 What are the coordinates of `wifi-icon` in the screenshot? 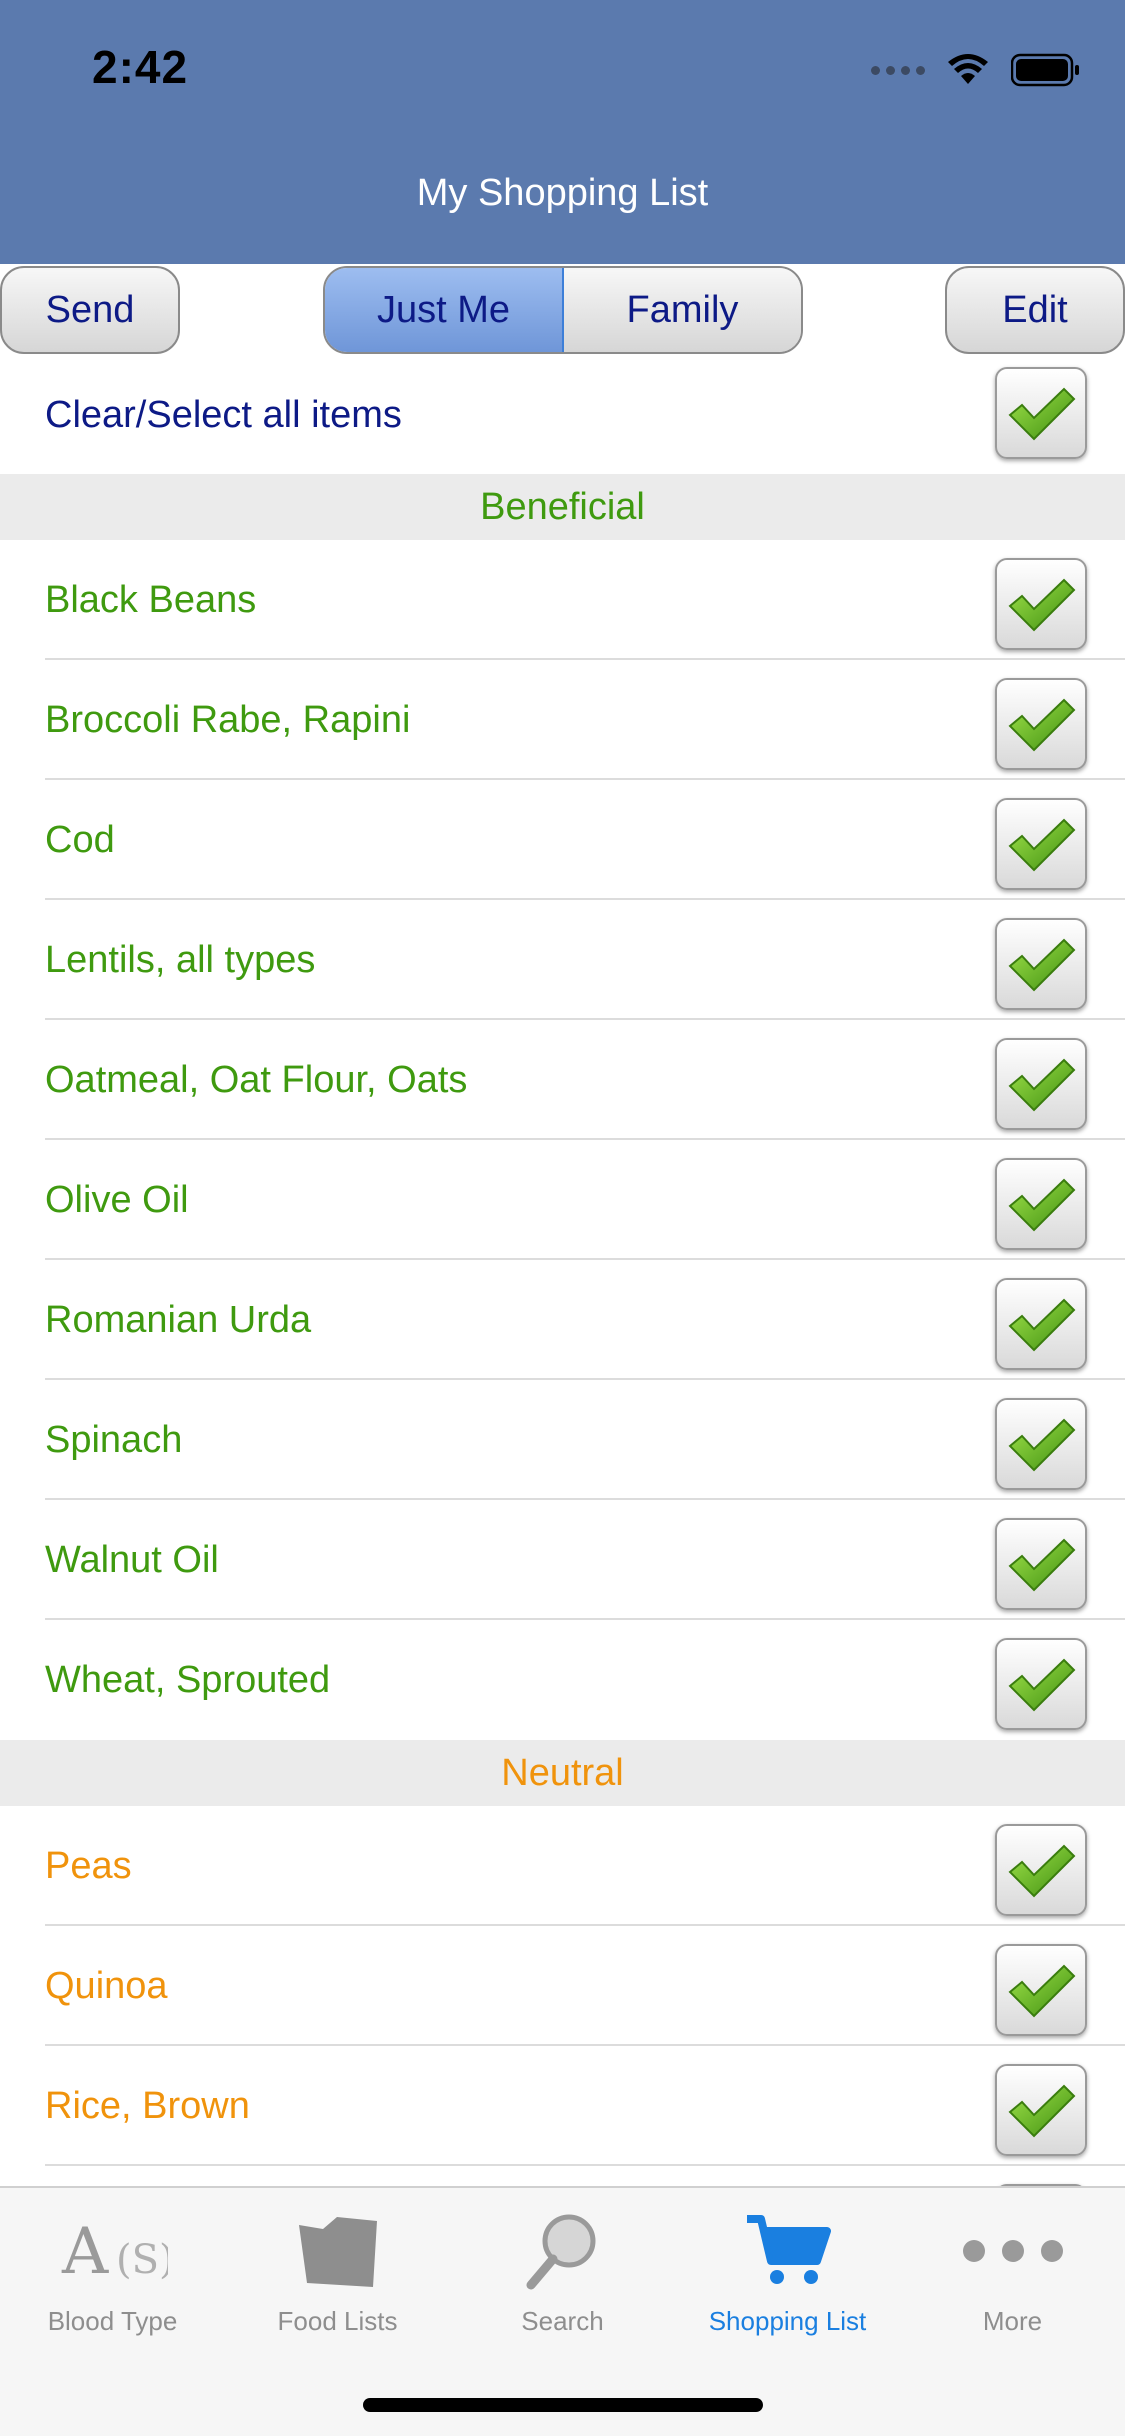 It's located at (968, 70).